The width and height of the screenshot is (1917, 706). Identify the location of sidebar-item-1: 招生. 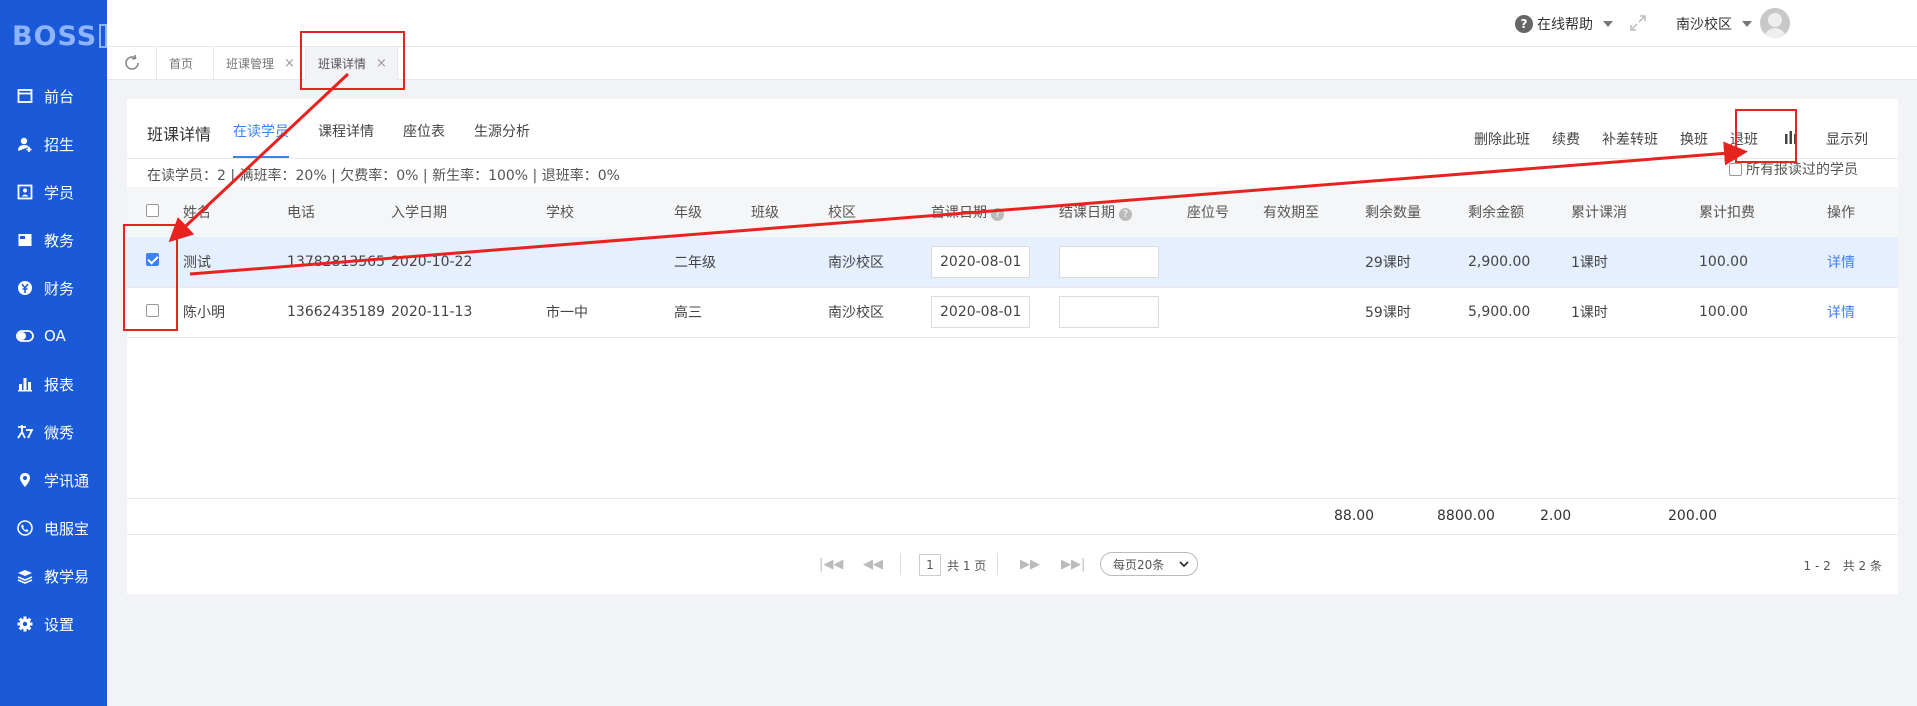
(53, 144).